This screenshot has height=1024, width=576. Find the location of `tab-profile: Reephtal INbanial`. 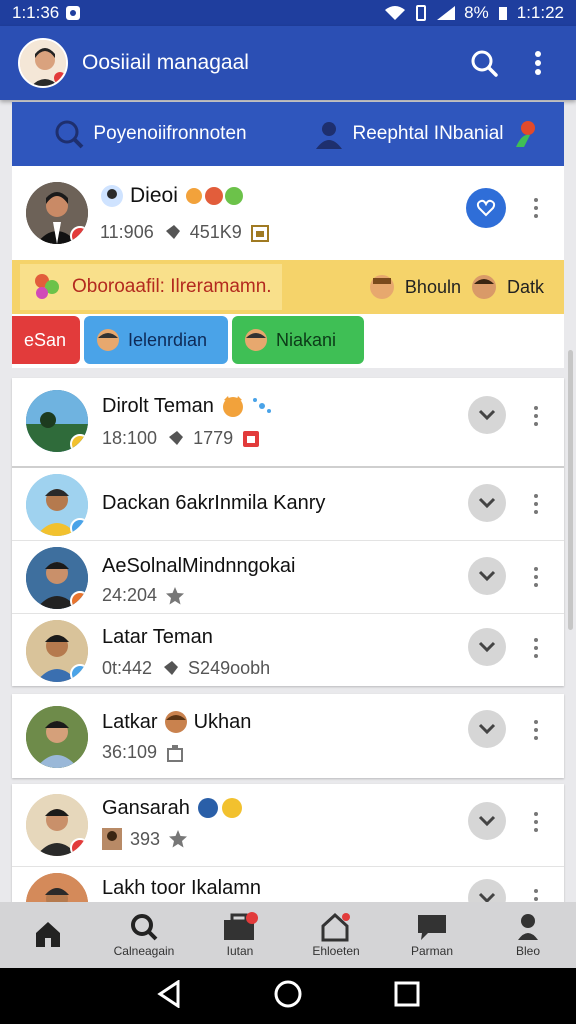

tab-profile: Reephtal INbanial is located at coordinates (426, 134).